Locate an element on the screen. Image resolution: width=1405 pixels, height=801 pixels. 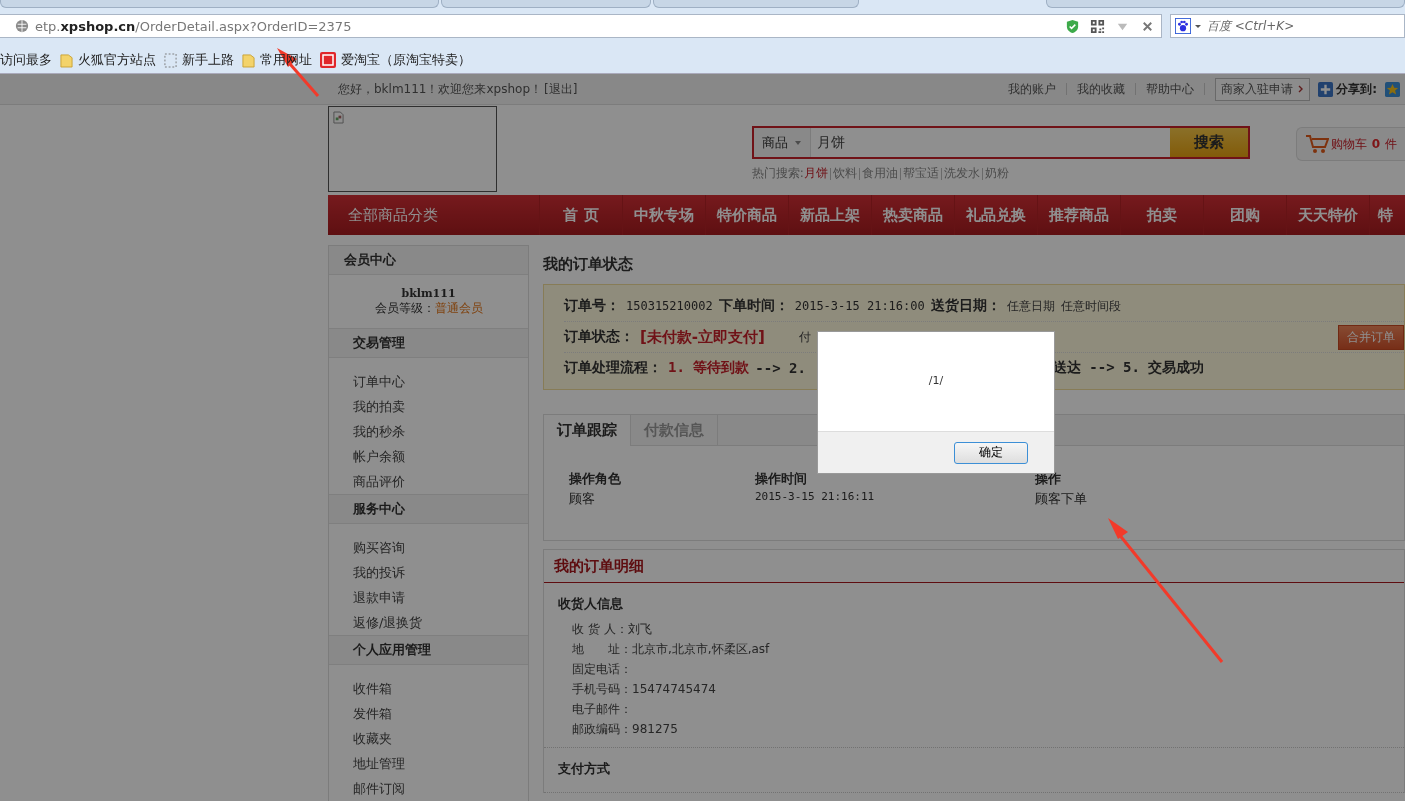
table-cell-text: 2015-3-15 21:16:11 is located at coordinates (815, 497).